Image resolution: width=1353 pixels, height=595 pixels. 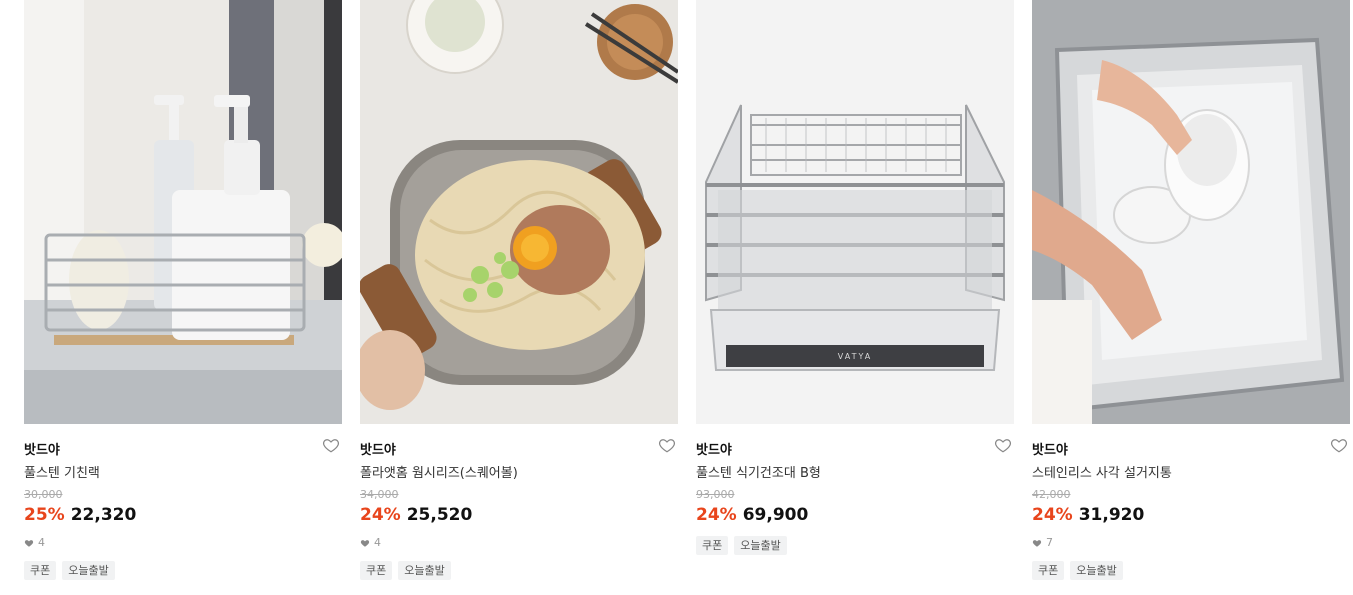 I want to click on original-price: 30,000, so click(x=43, y=494).